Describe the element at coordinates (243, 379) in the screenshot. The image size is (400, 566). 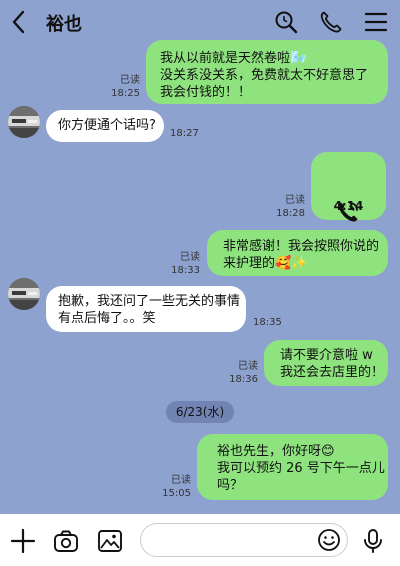
I see `message-time: 18:36` at that location.